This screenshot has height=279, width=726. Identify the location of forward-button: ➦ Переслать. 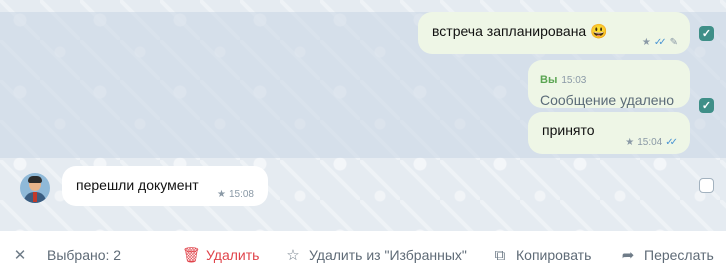
(667, 255).